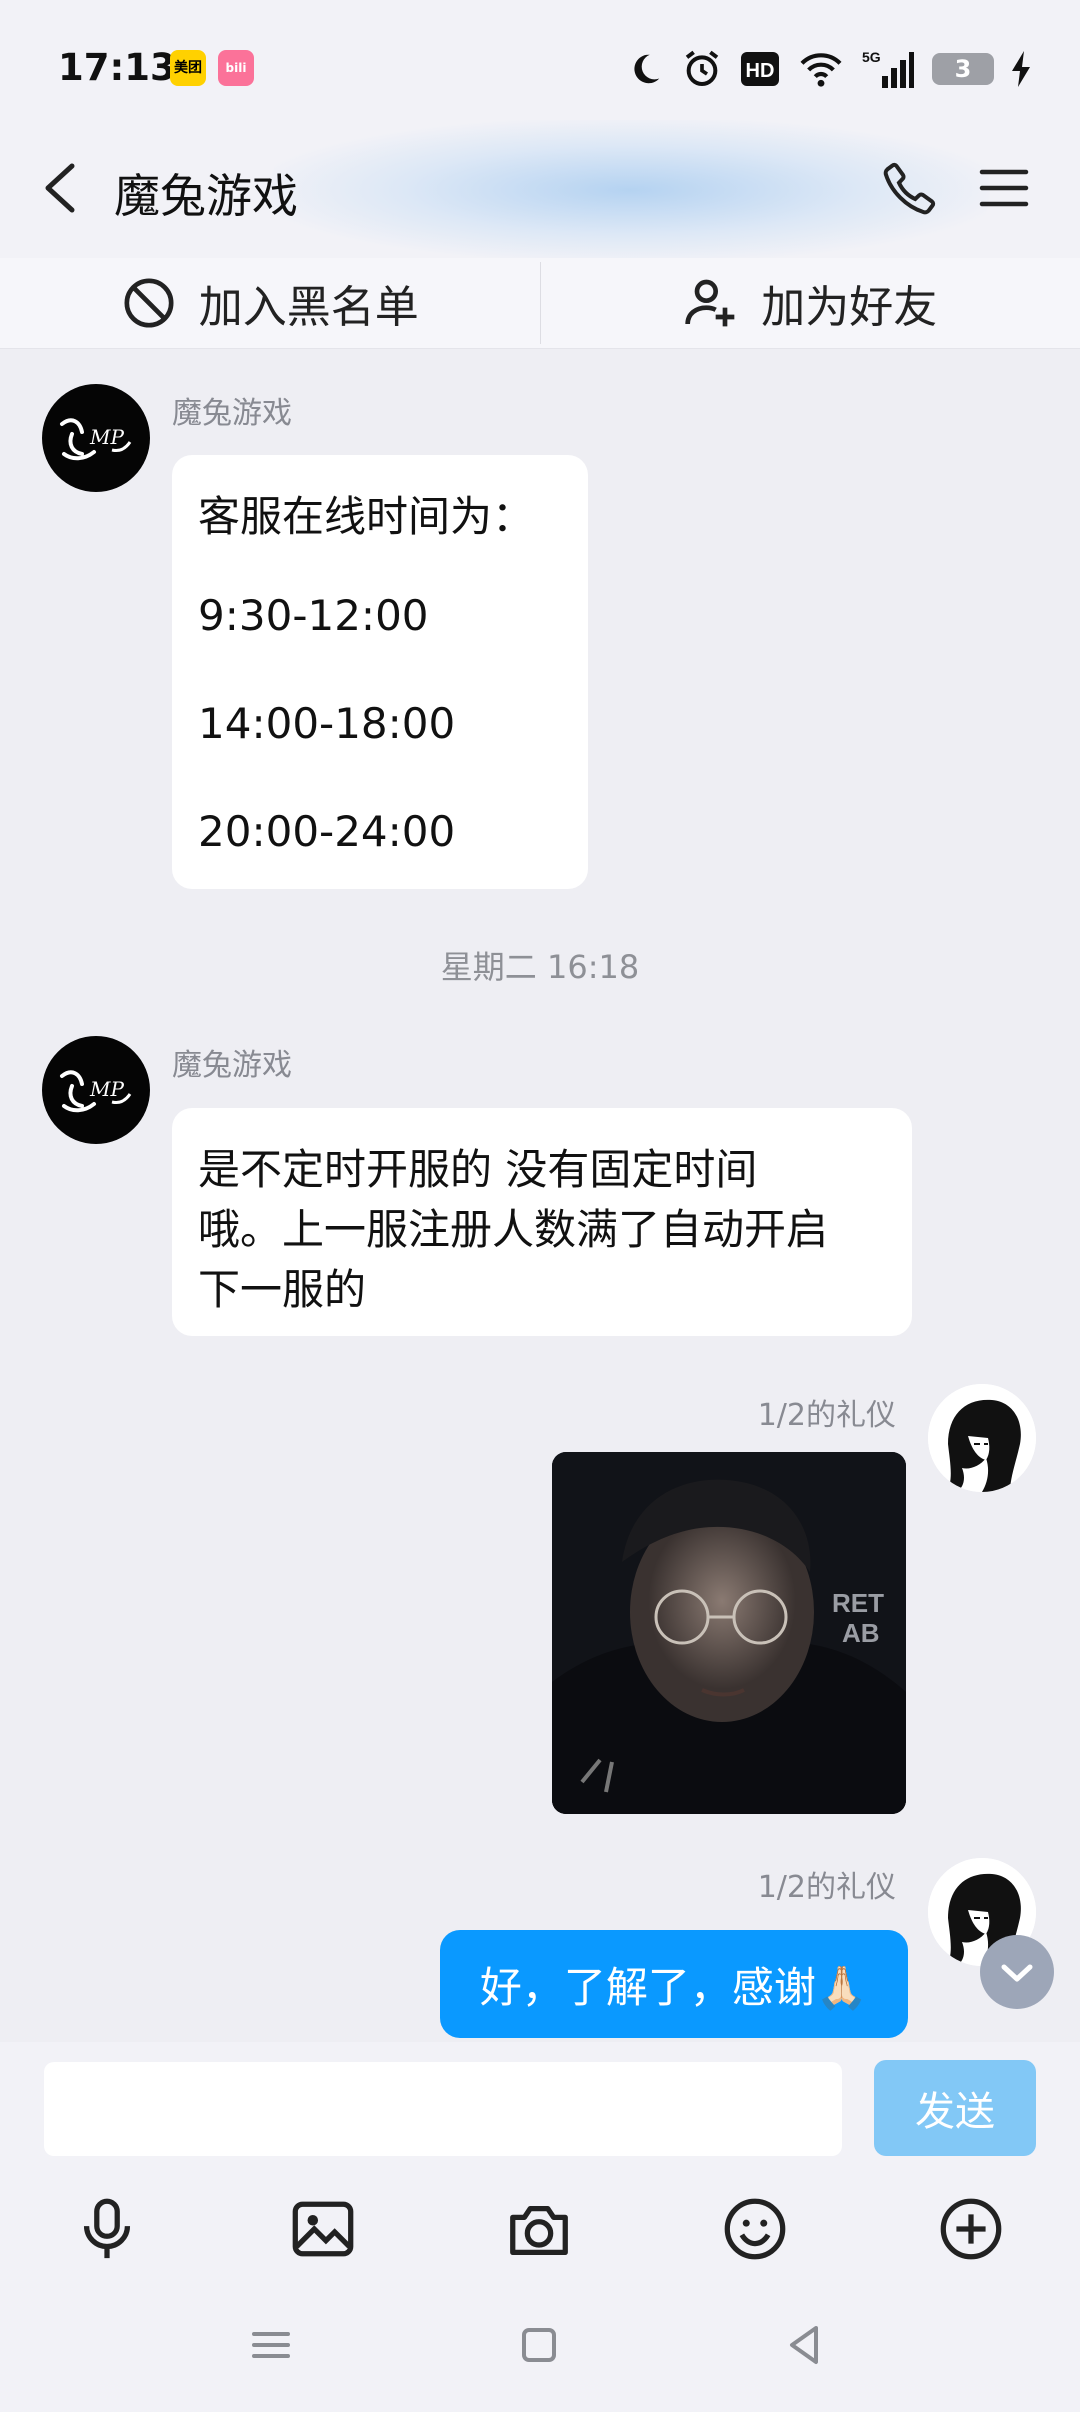 Image resolution: width=1080 pixels, height=2412 pixels. Describe the element at coordinates (308, 307) in the screenshot. I see `block-label: 加入黑名单` at that location.